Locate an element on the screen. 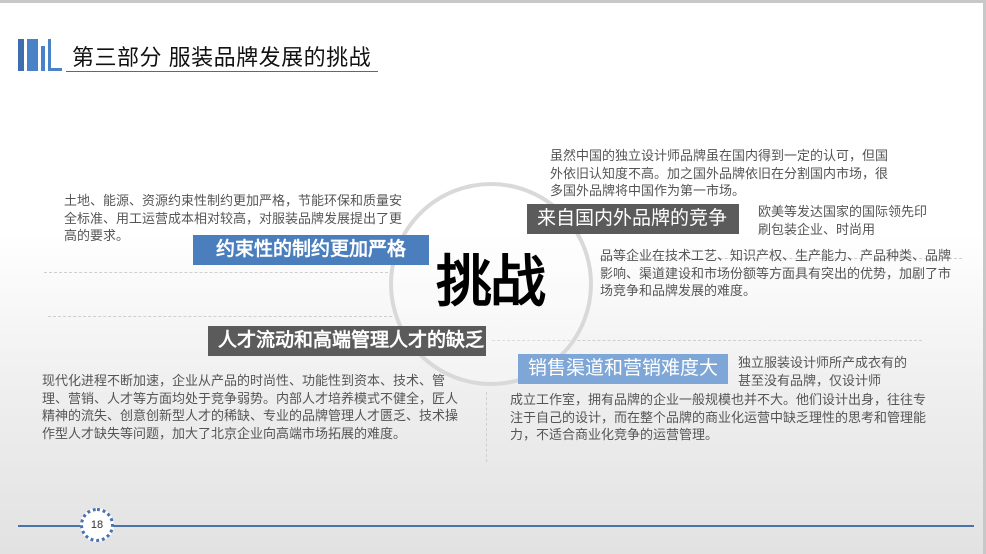 The image size is (986, 554). competition-label: 来自国内外品牌的竞争 is located at coordinates (633, 219).